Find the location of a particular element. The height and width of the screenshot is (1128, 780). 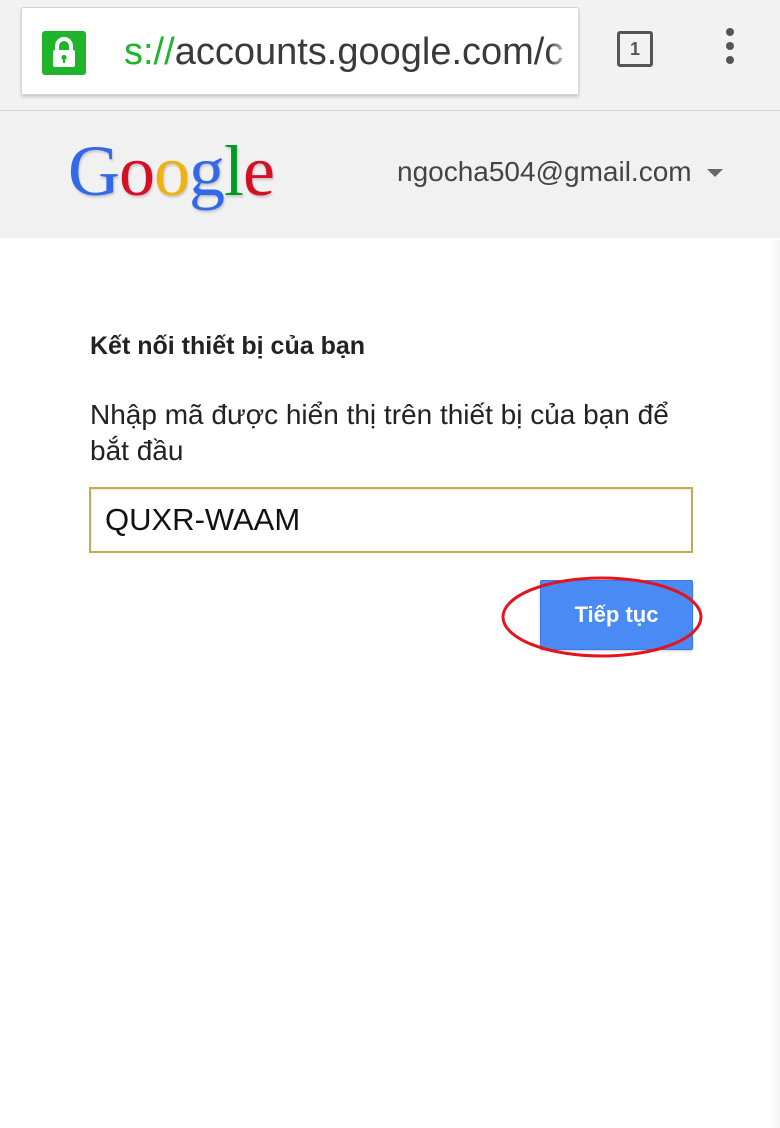

continue-button: Tiếp tục is located at coordinates (616, 615).